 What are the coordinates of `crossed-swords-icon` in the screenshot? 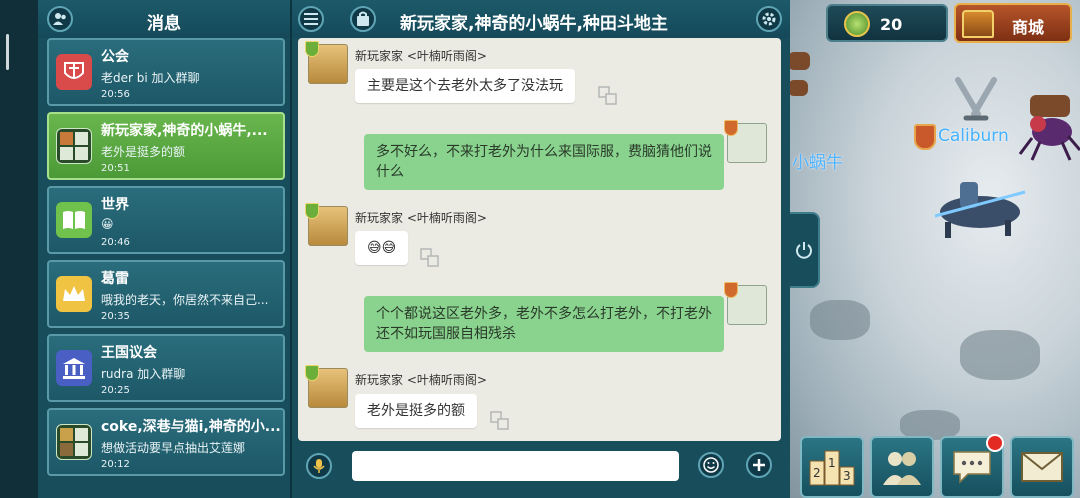 It's located at (976, 99).